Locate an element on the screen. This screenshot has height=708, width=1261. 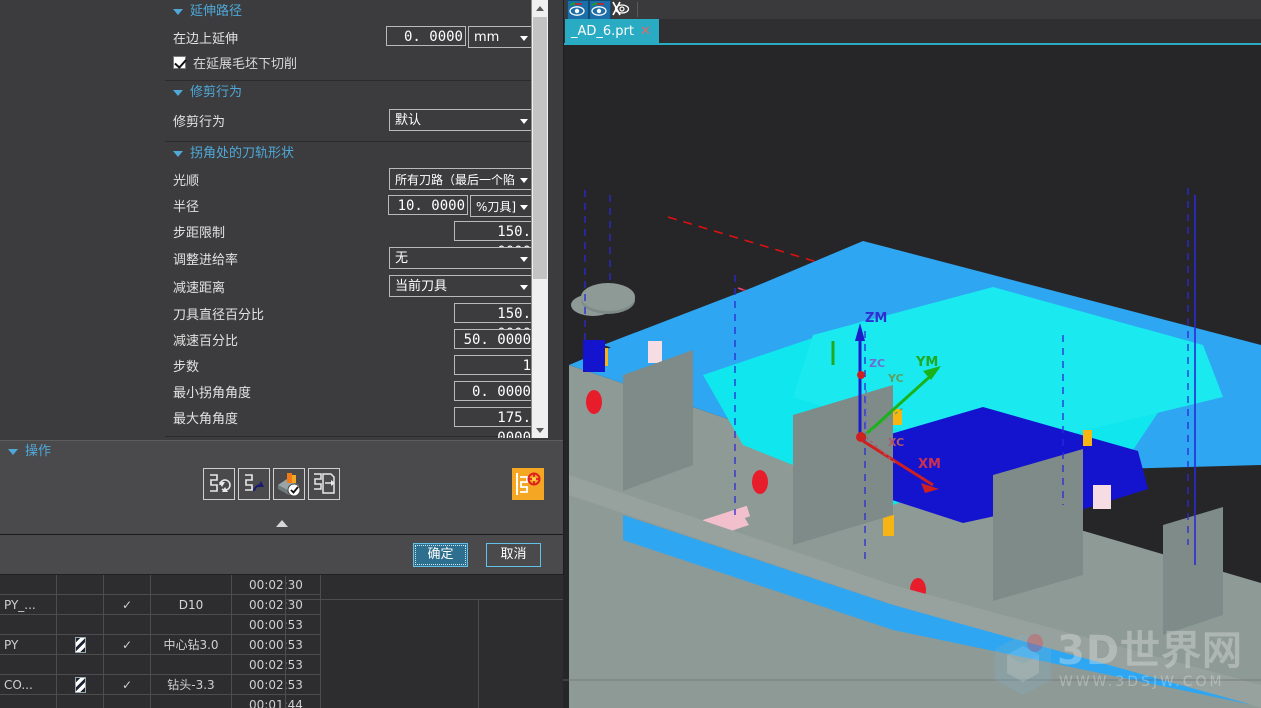
smoothing-select: 所有刀路（最后一个陷 is located at coordinates (461, 179).